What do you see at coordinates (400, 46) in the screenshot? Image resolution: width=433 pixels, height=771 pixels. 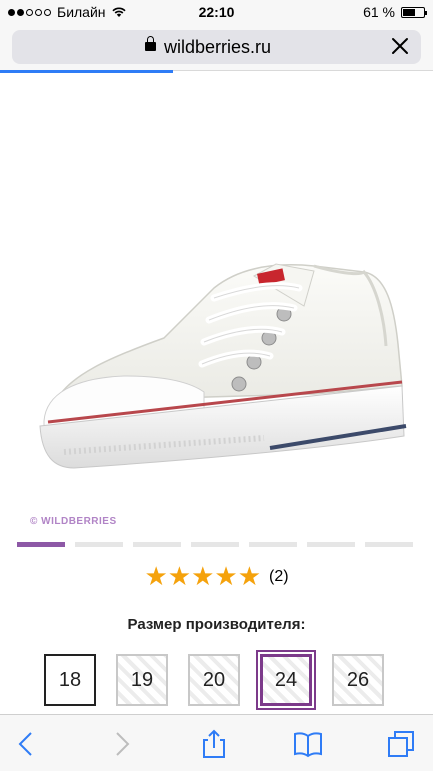 I see `close-icon` at bounding box center [400, 46].